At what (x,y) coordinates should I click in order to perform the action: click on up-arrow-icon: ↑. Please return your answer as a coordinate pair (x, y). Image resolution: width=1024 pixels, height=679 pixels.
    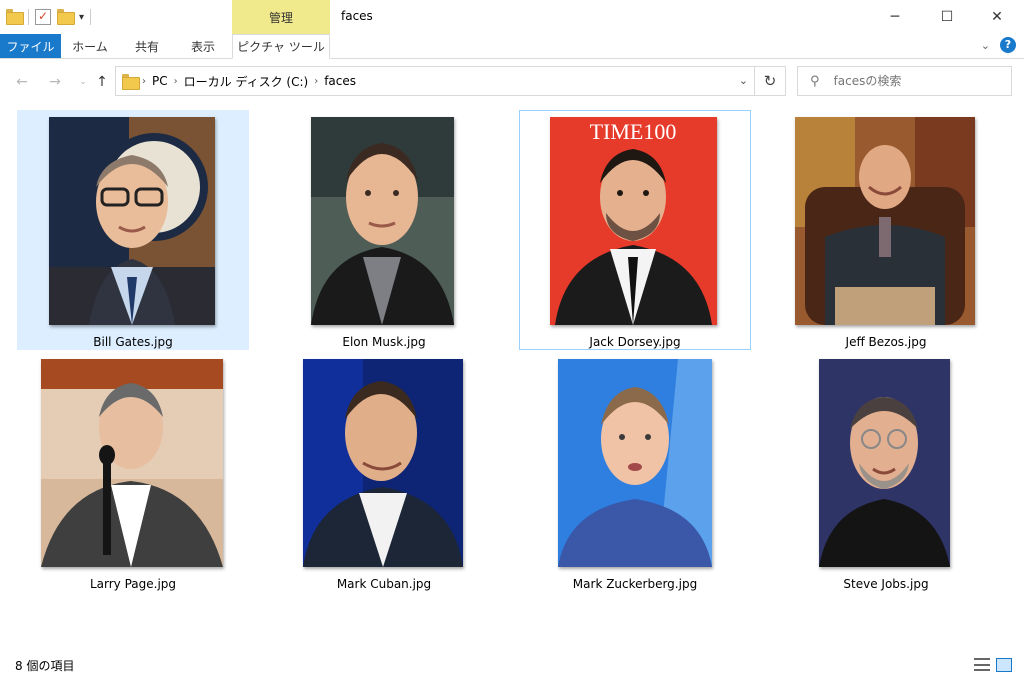
    Looking at the image, I should click on (102, 82).